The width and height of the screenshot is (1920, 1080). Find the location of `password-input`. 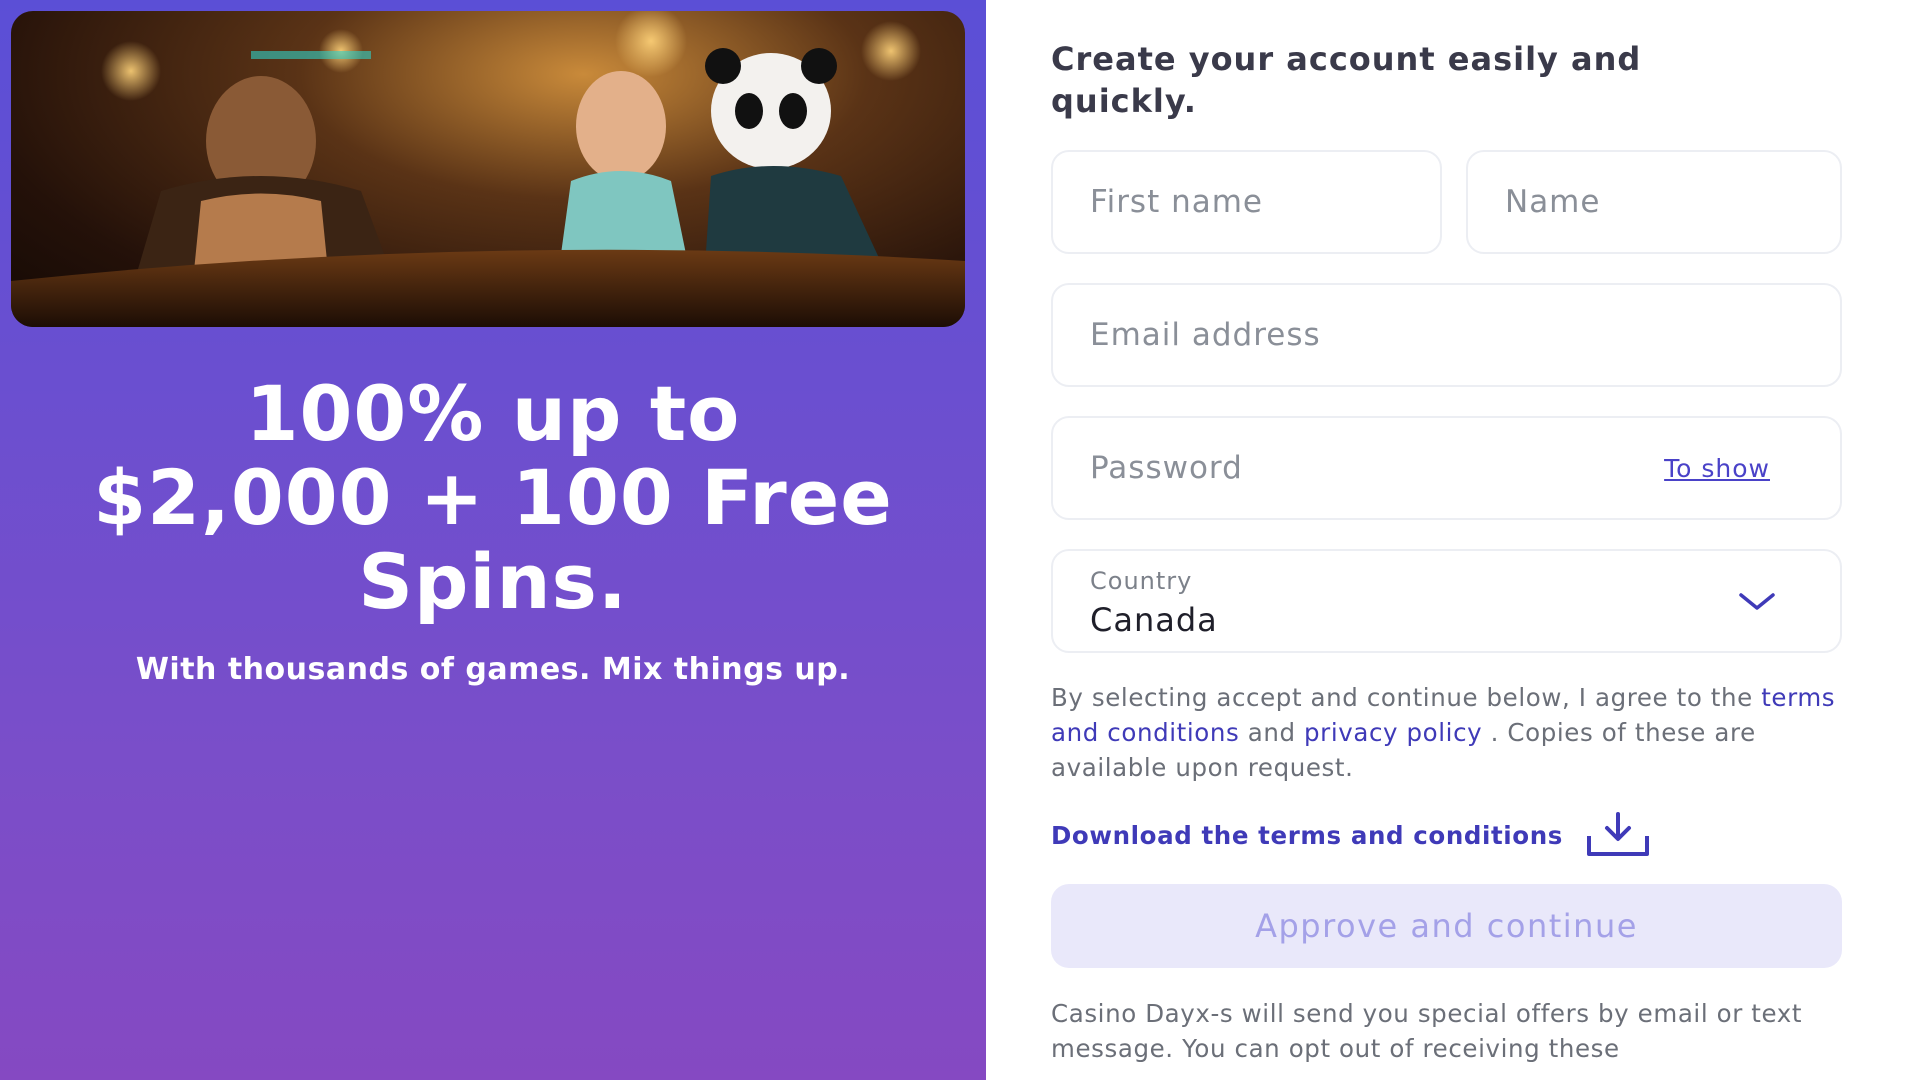

password-input is located at coordinates (1352, 468).